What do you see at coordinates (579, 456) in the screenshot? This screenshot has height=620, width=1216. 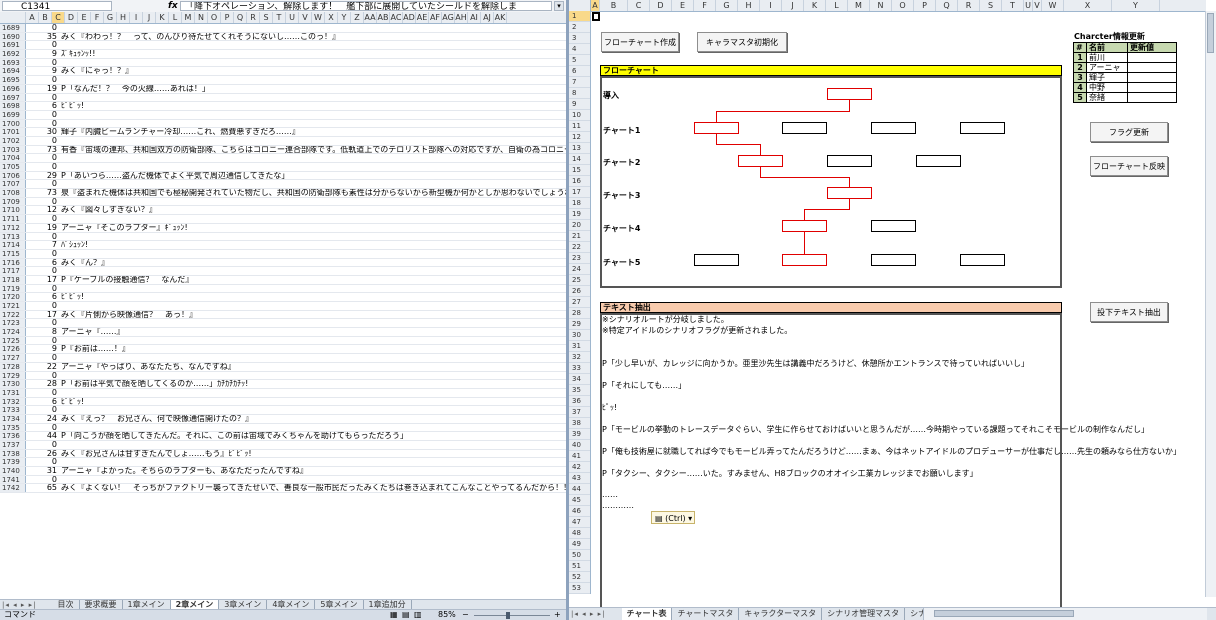 I see `row-number: 41` at bounding box center [579, 456].